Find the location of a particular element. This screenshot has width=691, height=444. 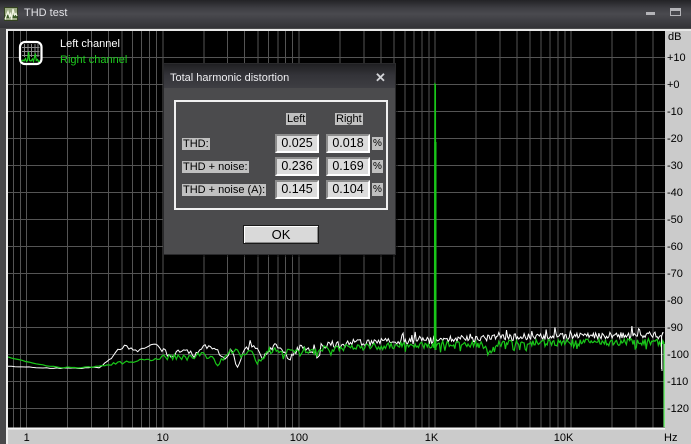

svg-text: +10 is located at coordinates (676, 58).